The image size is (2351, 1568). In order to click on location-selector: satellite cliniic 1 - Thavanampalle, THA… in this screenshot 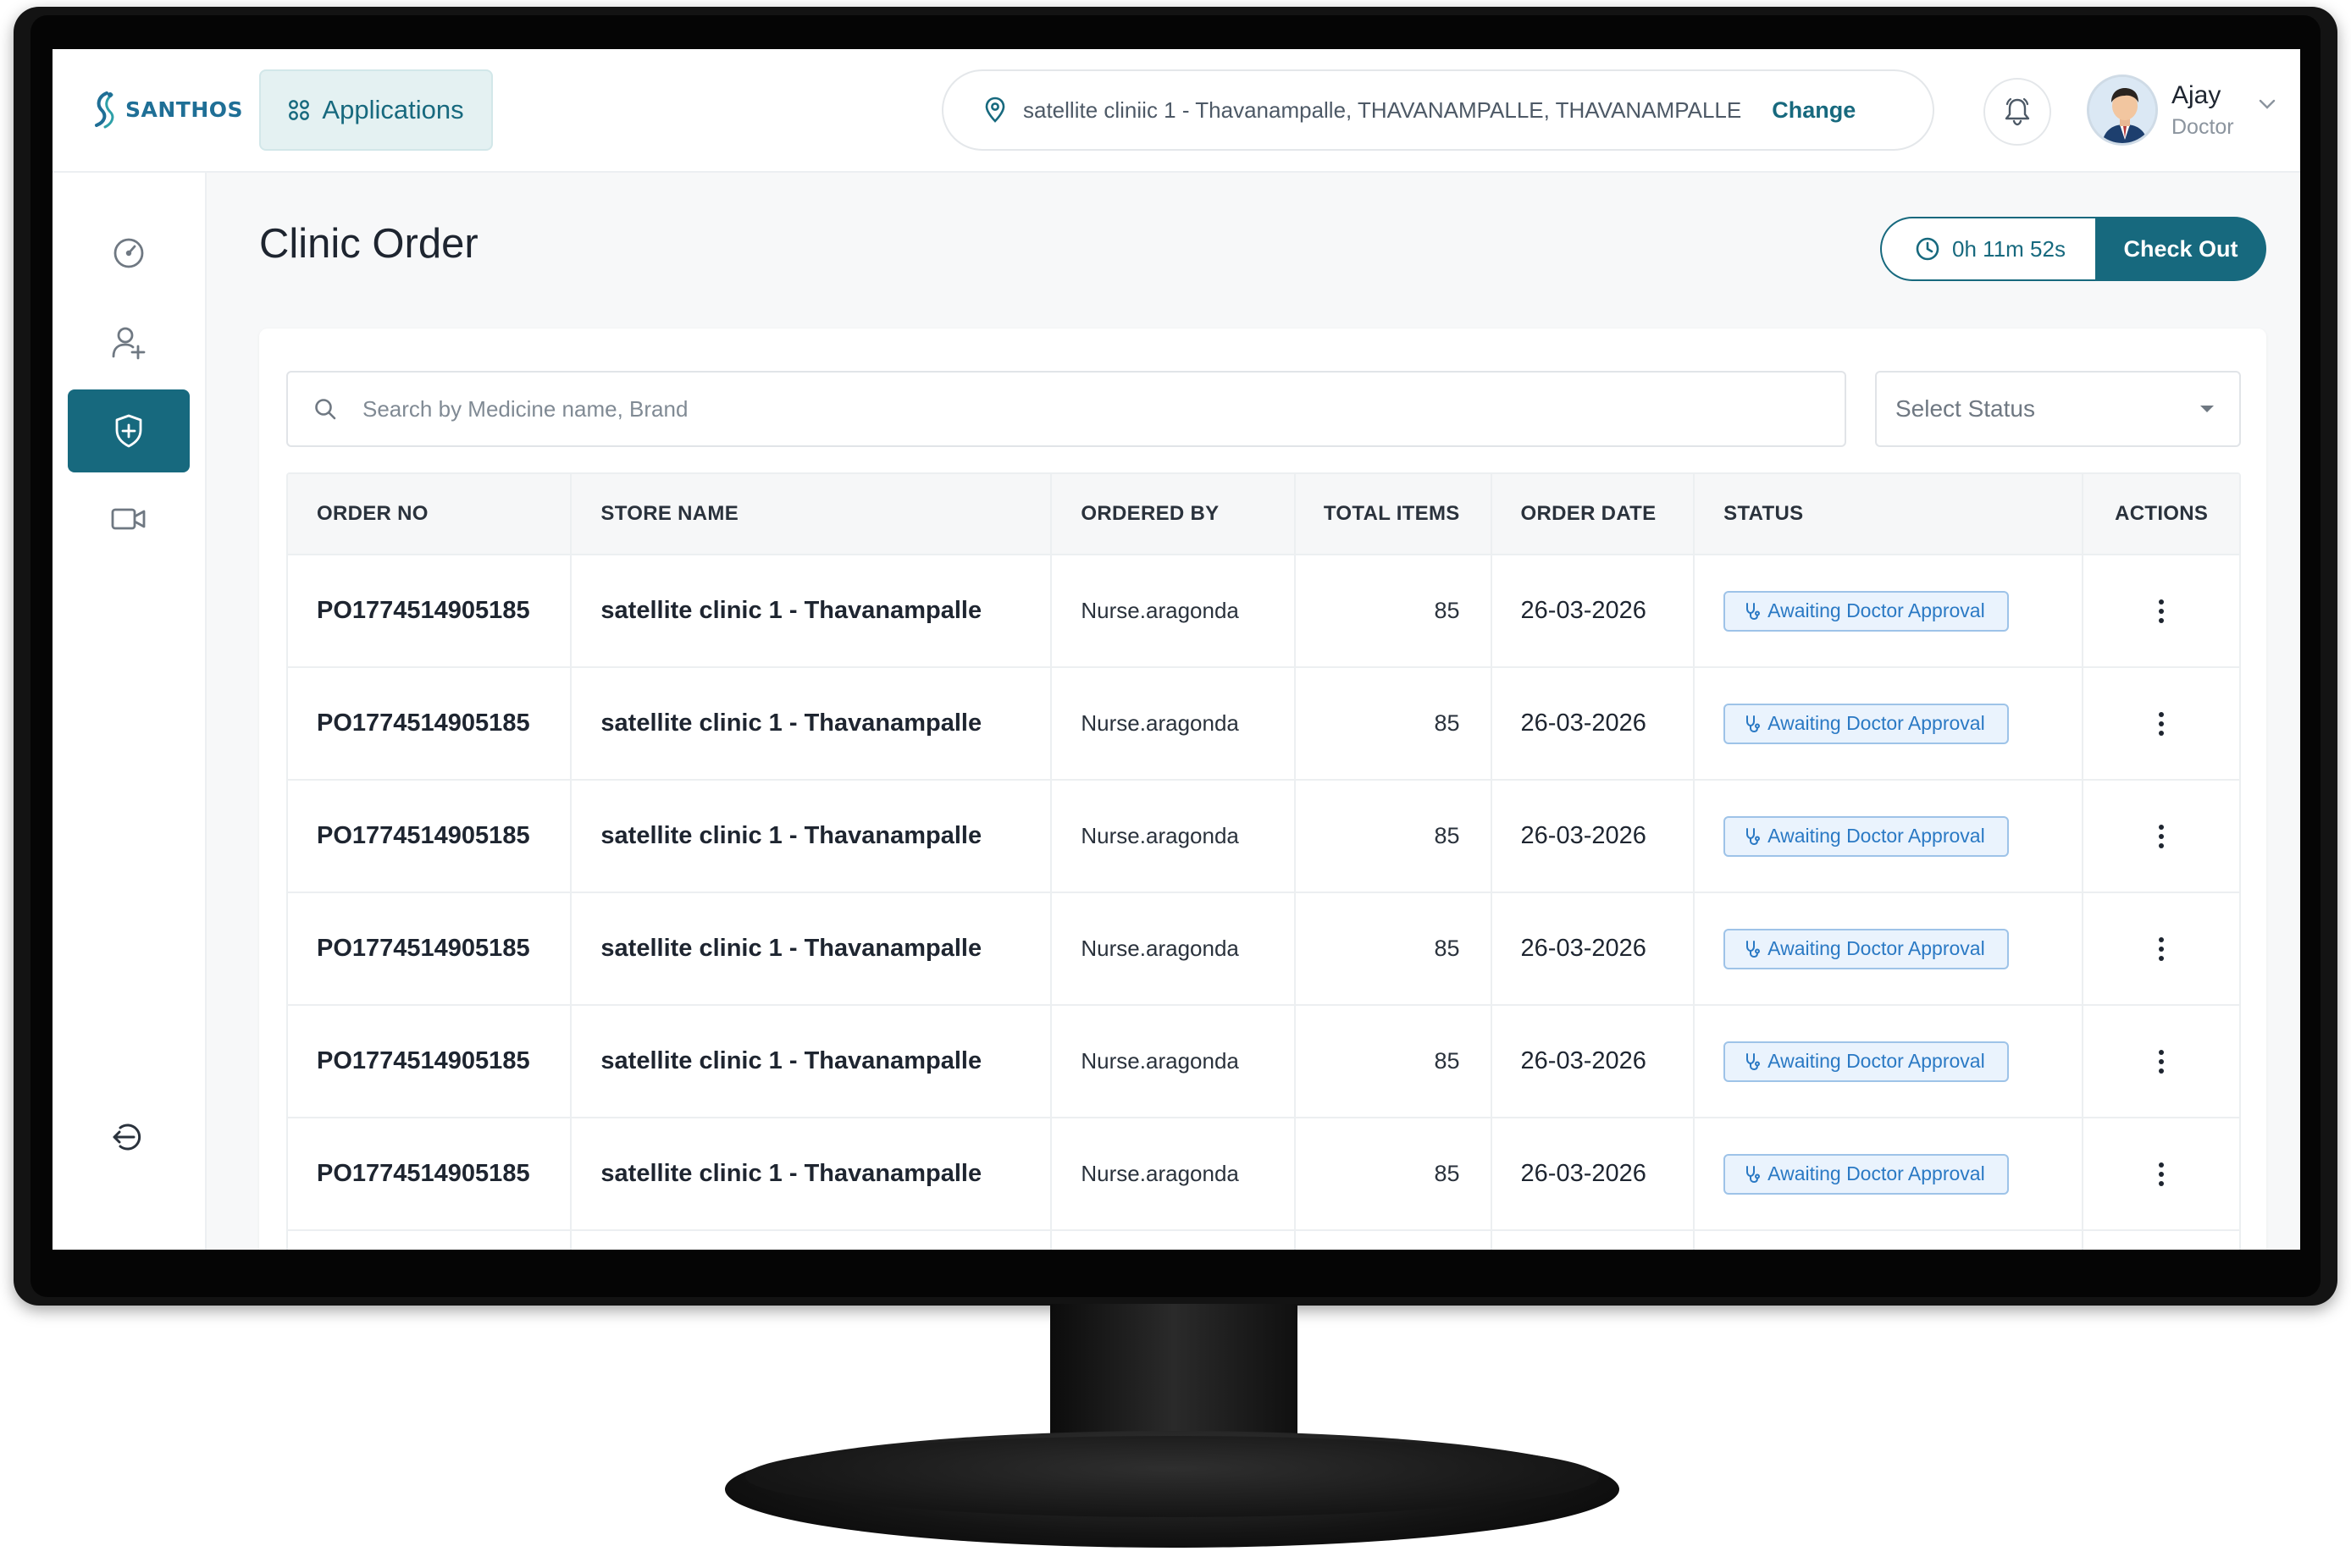, I will do `click(1438, 110)`.